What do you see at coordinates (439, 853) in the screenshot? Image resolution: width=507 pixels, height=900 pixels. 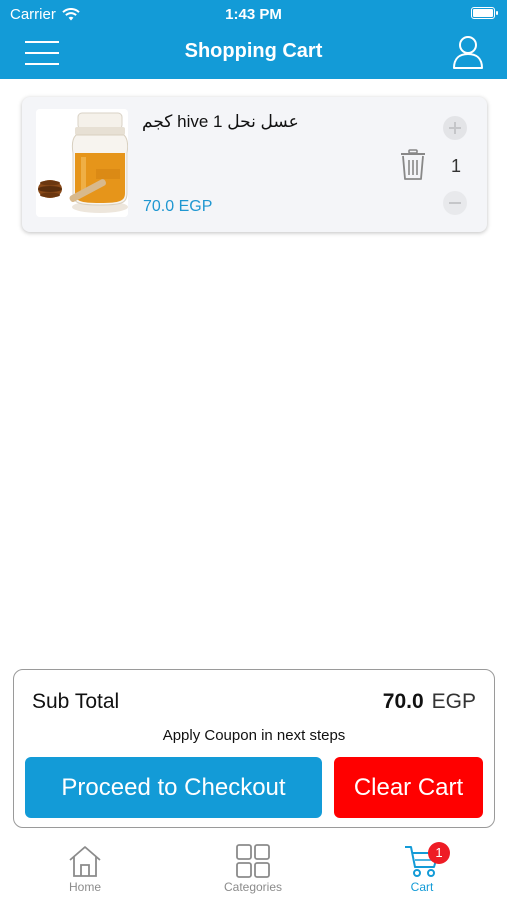 I see `cart-count-badge: 1` at bounding box center [439, 853].